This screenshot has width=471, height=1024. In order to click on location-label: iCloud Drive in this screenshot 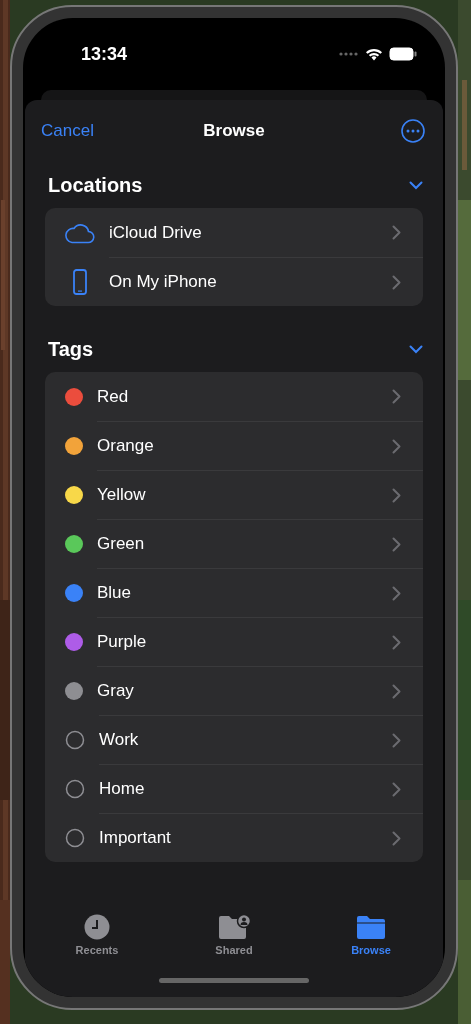, I will do `click(155, 232)`.